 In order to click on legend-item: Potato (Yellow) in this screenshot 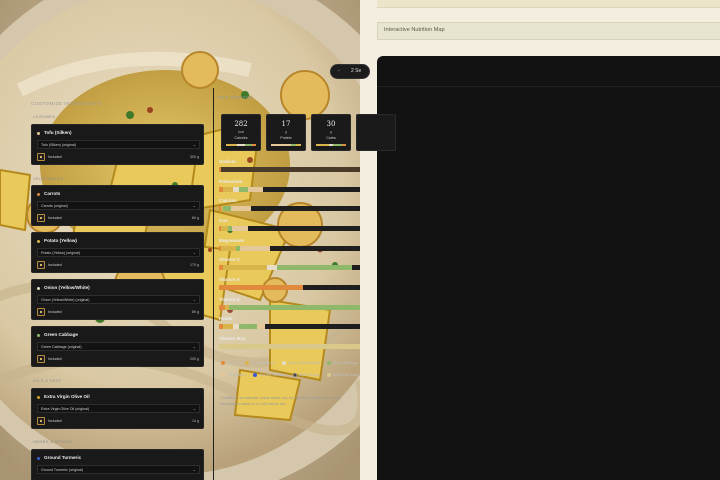, I will do `click(260, 363)`.